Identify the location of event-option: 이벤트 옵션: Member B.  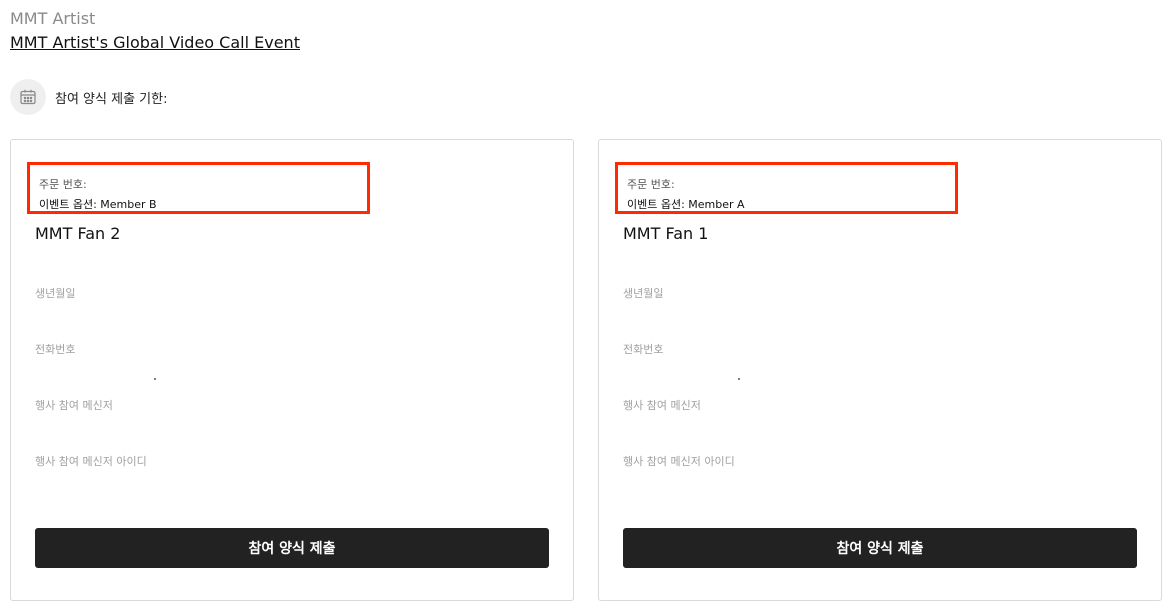
(98, 204).